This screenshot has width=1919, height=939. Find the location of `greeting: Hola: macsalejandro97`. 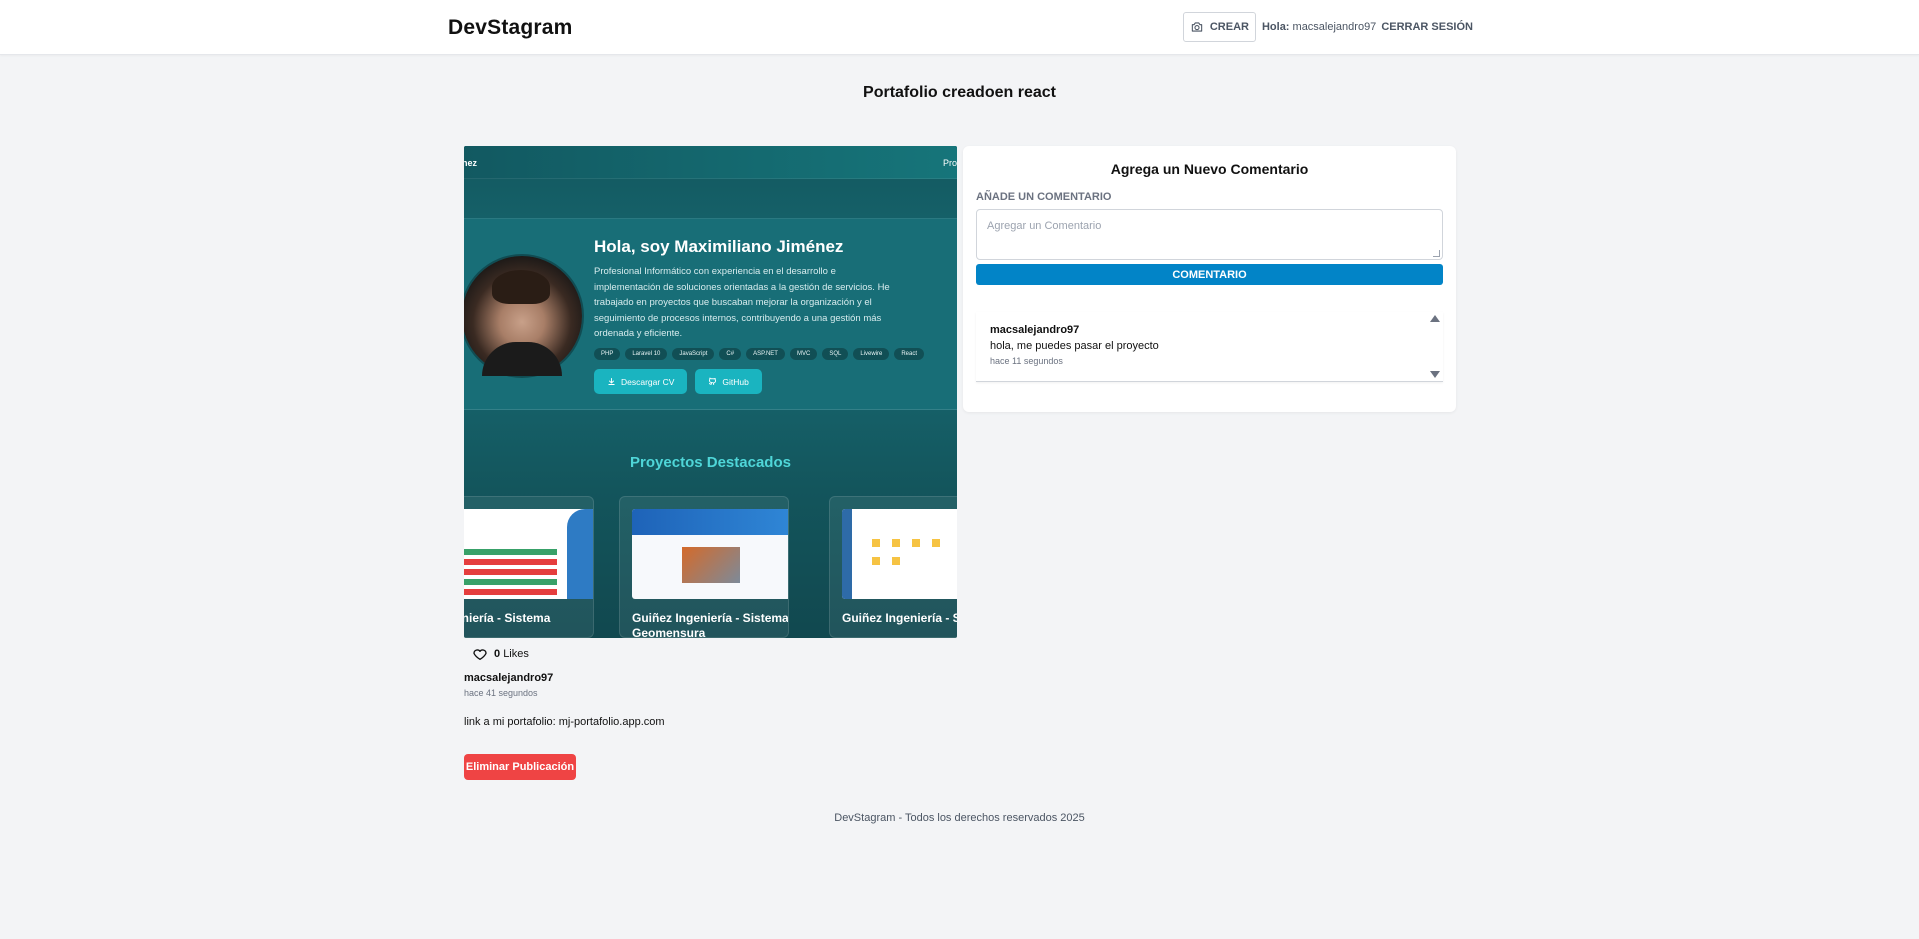

greeting: Hola: macsalejandro97 is located at coordinates (1319, 27).